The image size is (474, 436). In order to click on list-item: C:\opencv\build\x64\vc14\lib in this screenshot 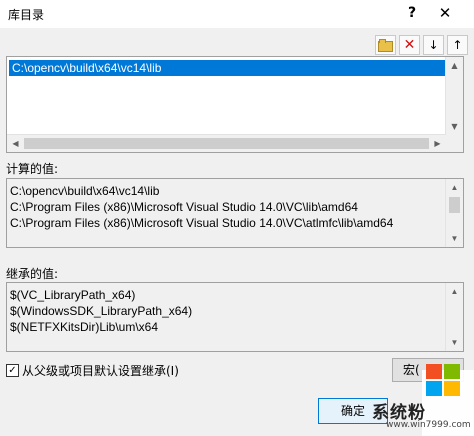, I will do `click(228, 68)`.